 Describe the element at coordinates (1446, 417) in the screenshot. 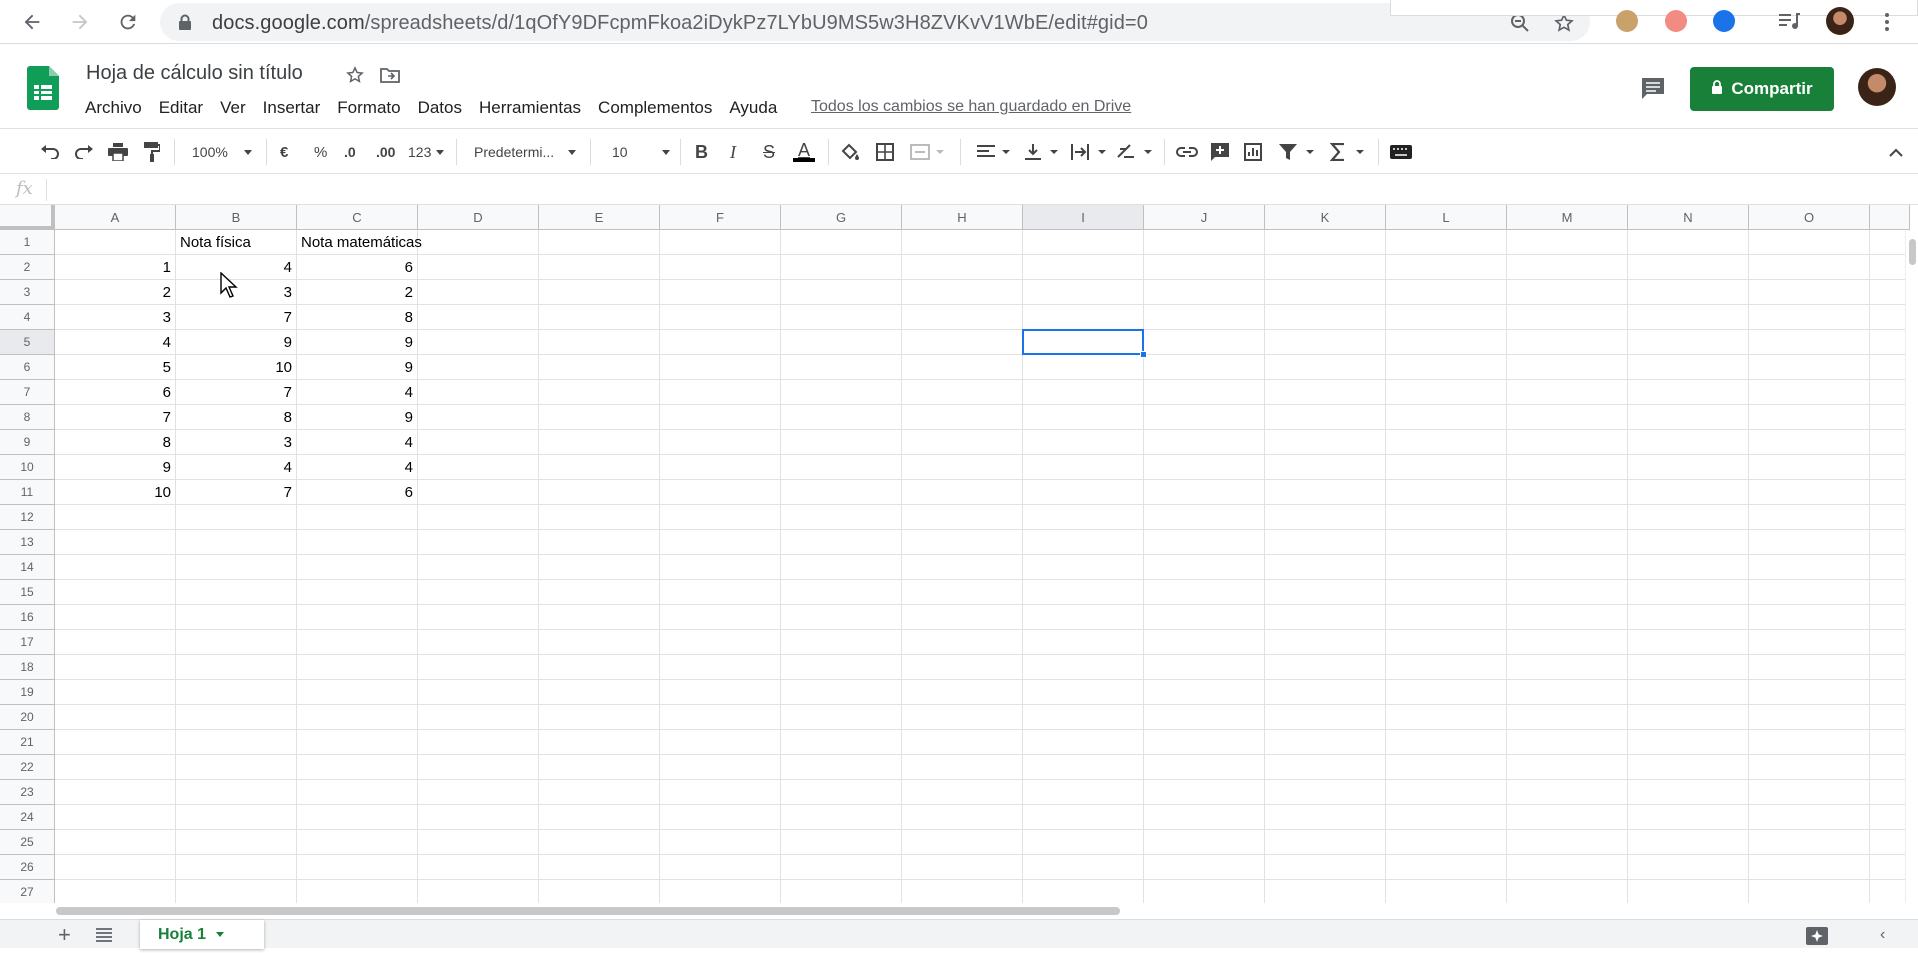

I see `cell-l8` at that location.